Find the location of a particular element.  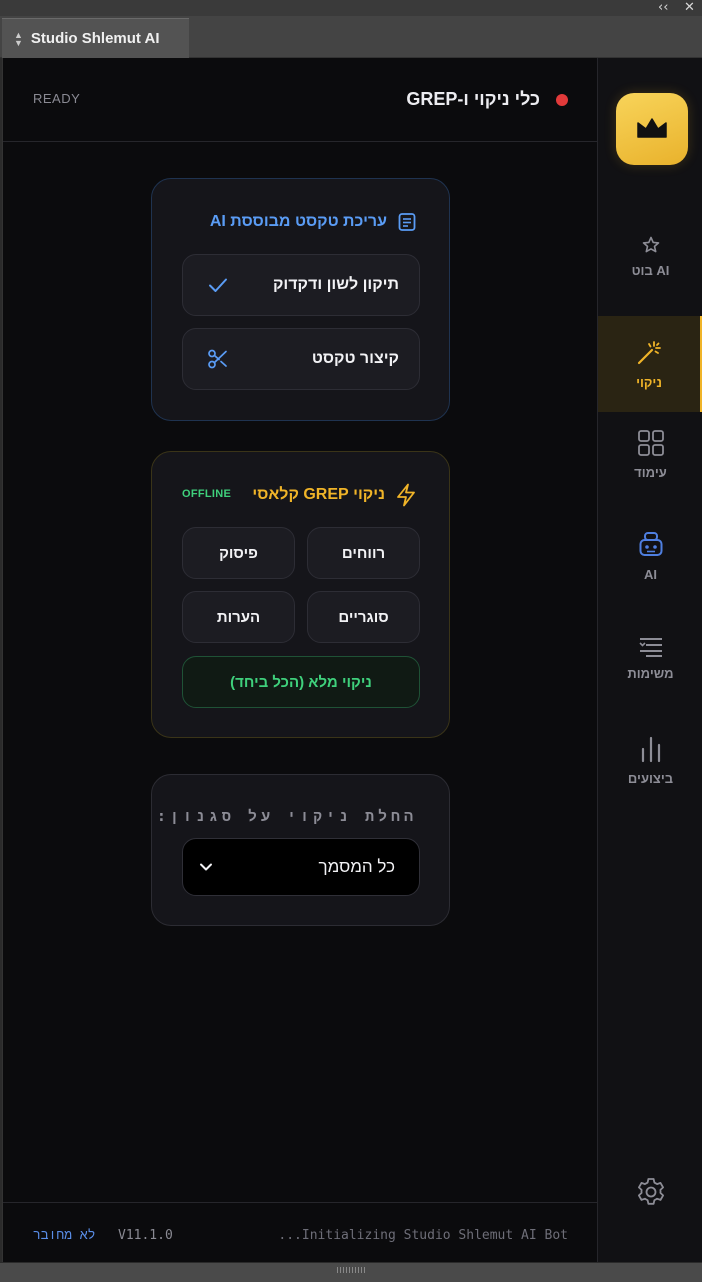

panel-tab-title: Studio Shlemut AI is located at coordinates (95, 38).